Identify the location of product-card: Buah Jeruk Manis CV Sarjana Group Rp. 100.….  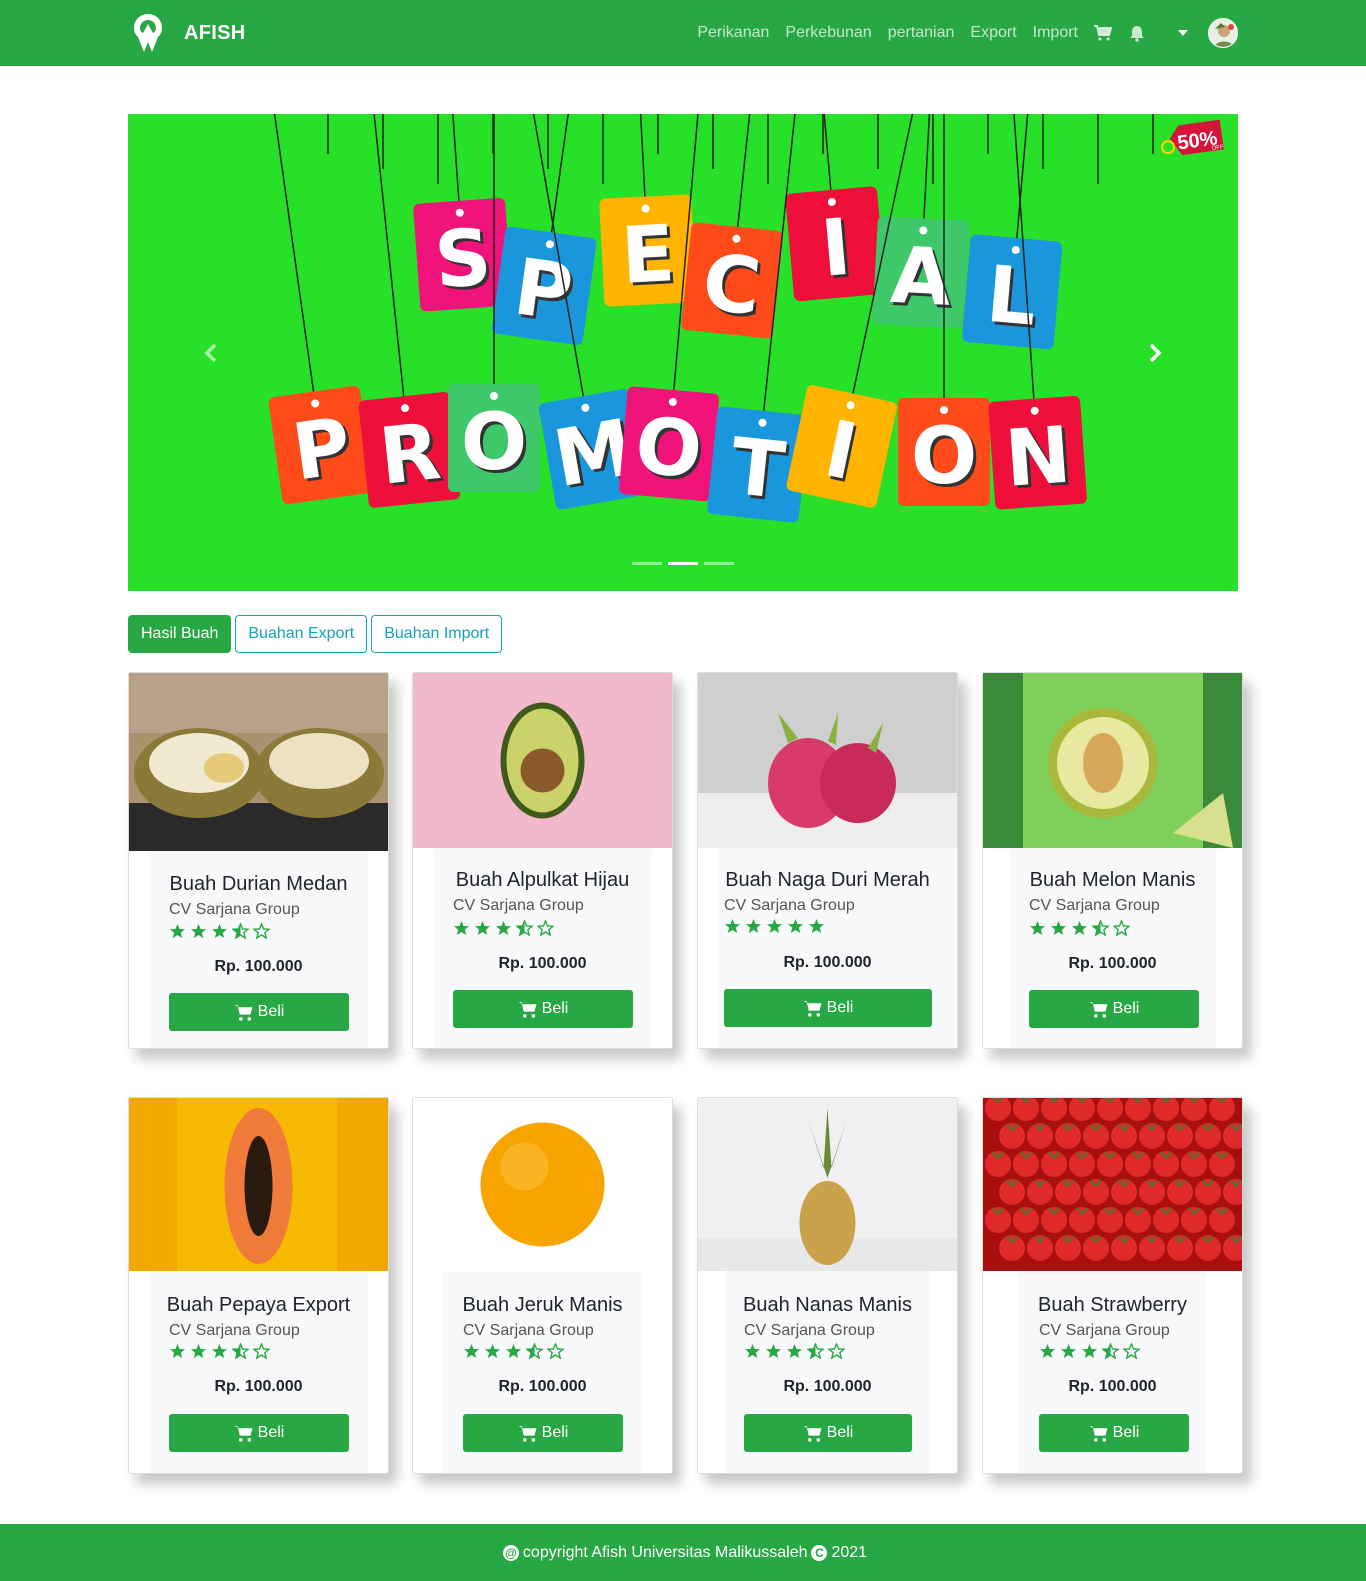
(542, 1285).